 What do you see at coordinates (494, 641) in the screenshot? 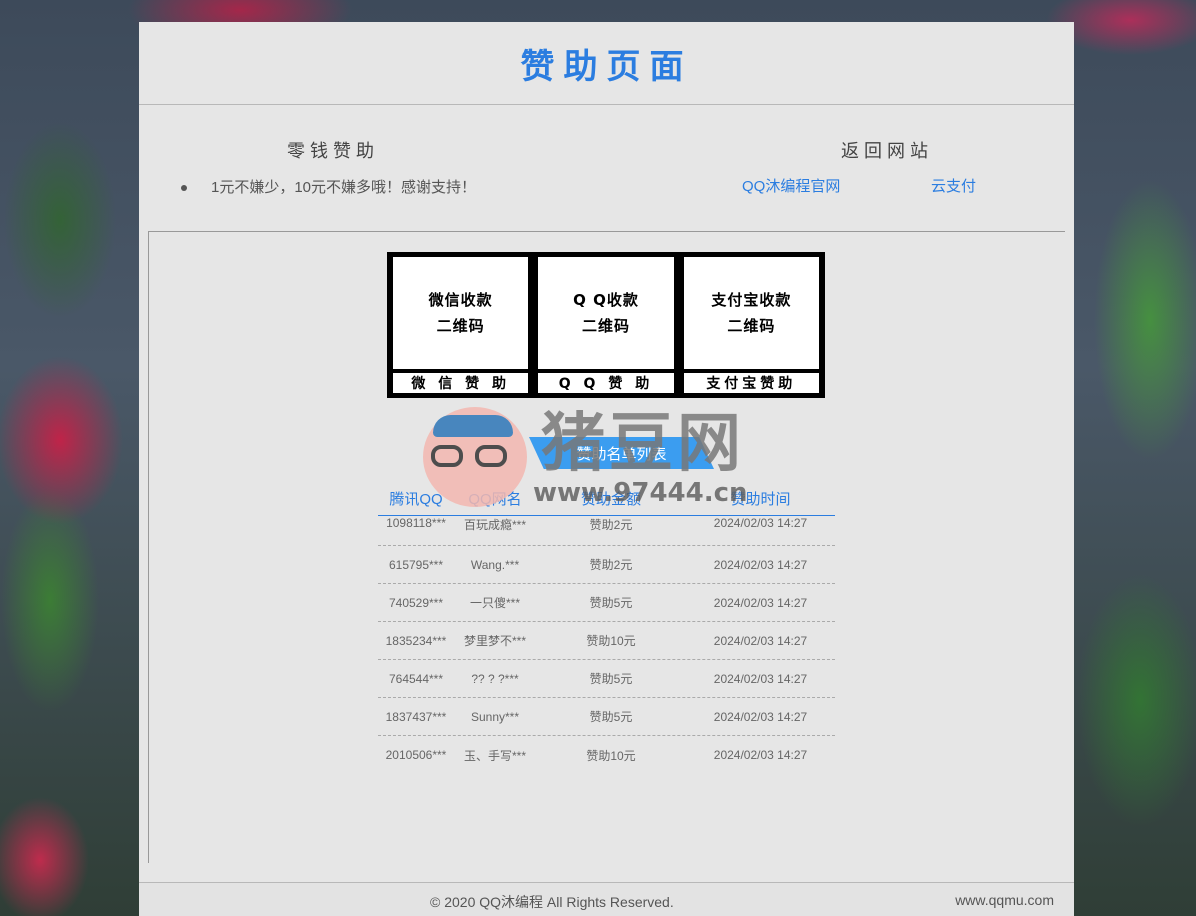
I see `cell-nickname: 梦里梦不***` at bounding box center [494, 641].